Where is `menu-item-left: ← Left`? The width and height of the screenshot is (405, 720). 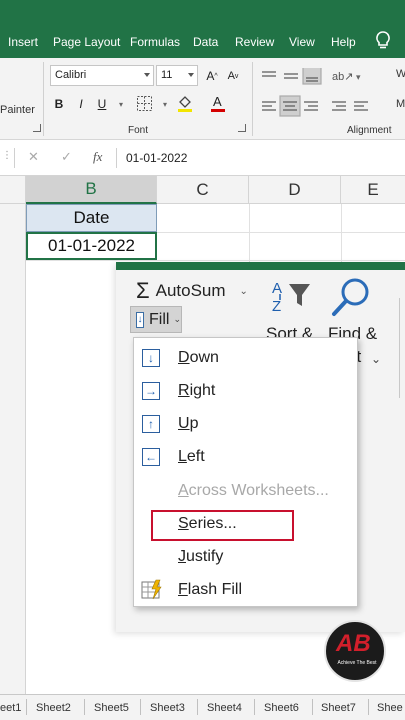 menu-item-left: ← Left is located at coordinates (245, 456).